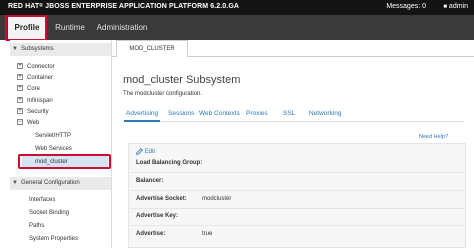  What do you see at coordinates (257, 113) in the screenshot?
I see `subtab-proxies: Proxies` at bounding box center [257, 113].